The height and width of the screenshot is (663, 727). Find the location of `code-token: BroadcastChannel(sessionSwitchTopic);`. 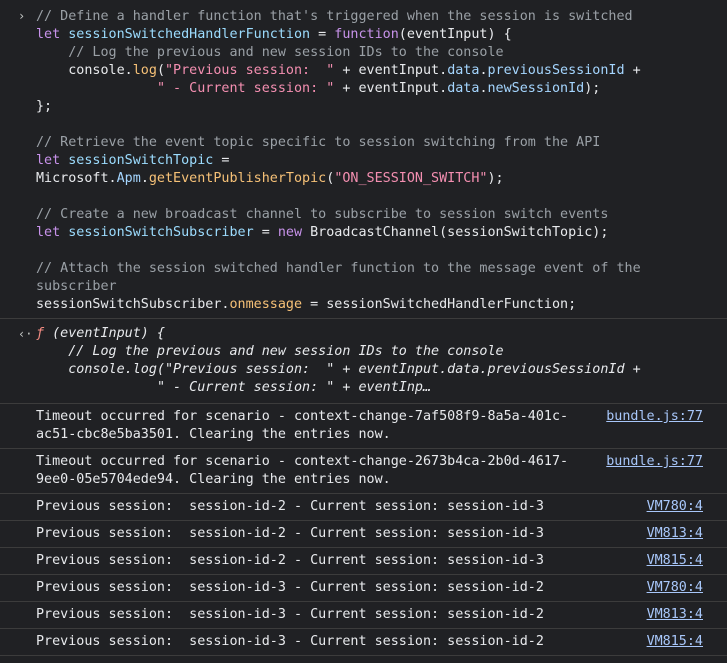

code-token: BroadcastChannel(sessionSwitchTopic); is located at coordinates (459, 232).